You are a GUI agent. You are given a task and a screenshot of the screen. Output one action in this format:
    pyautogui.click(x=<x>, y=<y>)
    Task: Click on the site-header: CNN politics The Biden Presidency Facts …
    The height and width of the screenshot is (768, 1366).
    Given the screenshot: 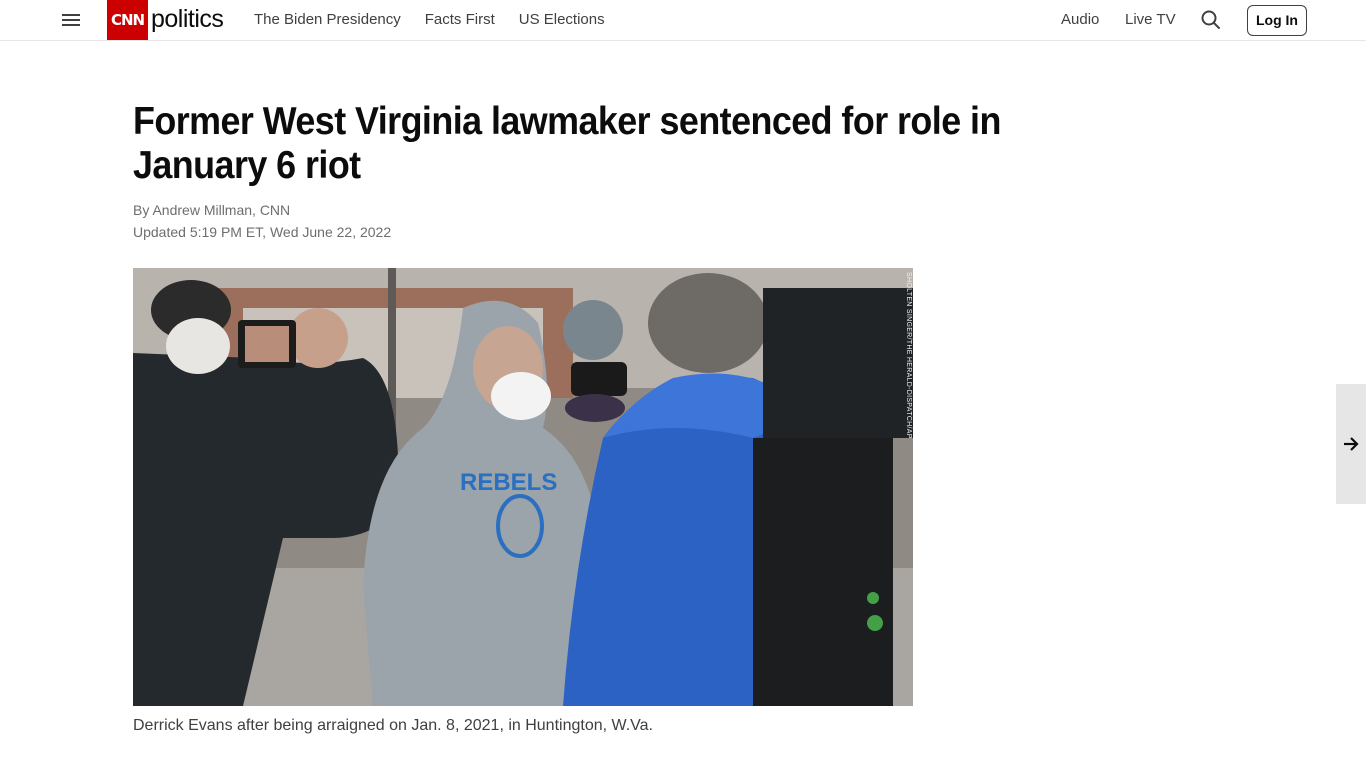 What is the action you would take?
    pyautogui.click(x=683, y=20)
    